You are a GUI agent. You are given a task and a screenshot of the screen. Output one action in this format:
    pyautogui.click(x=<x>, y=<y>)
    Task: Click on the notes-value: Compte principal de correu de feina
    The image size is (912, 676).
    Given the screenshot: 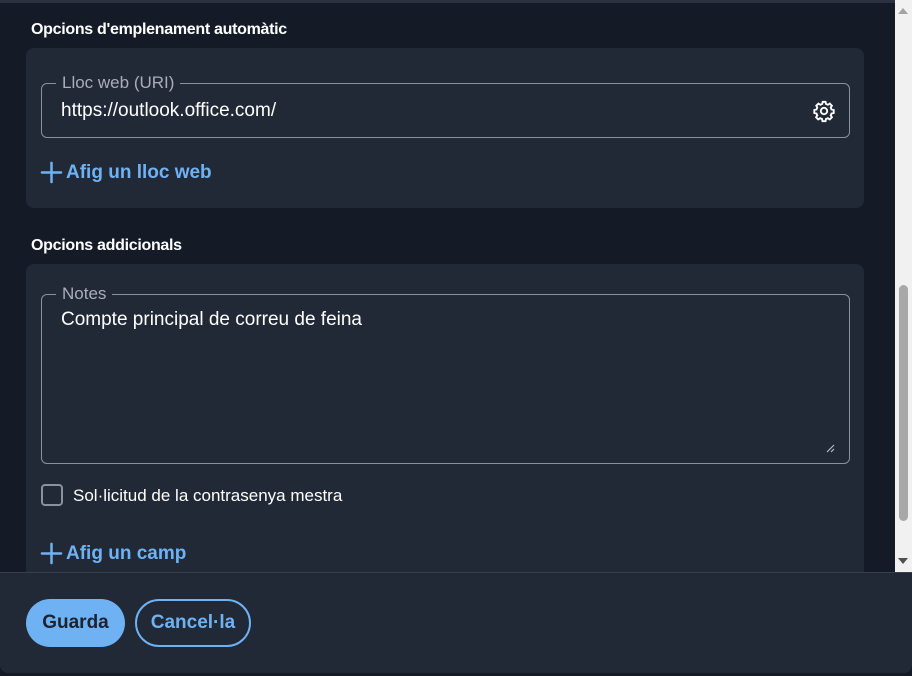 What is the action you would take?
    pyautogui.click(x=211, y=320)
    